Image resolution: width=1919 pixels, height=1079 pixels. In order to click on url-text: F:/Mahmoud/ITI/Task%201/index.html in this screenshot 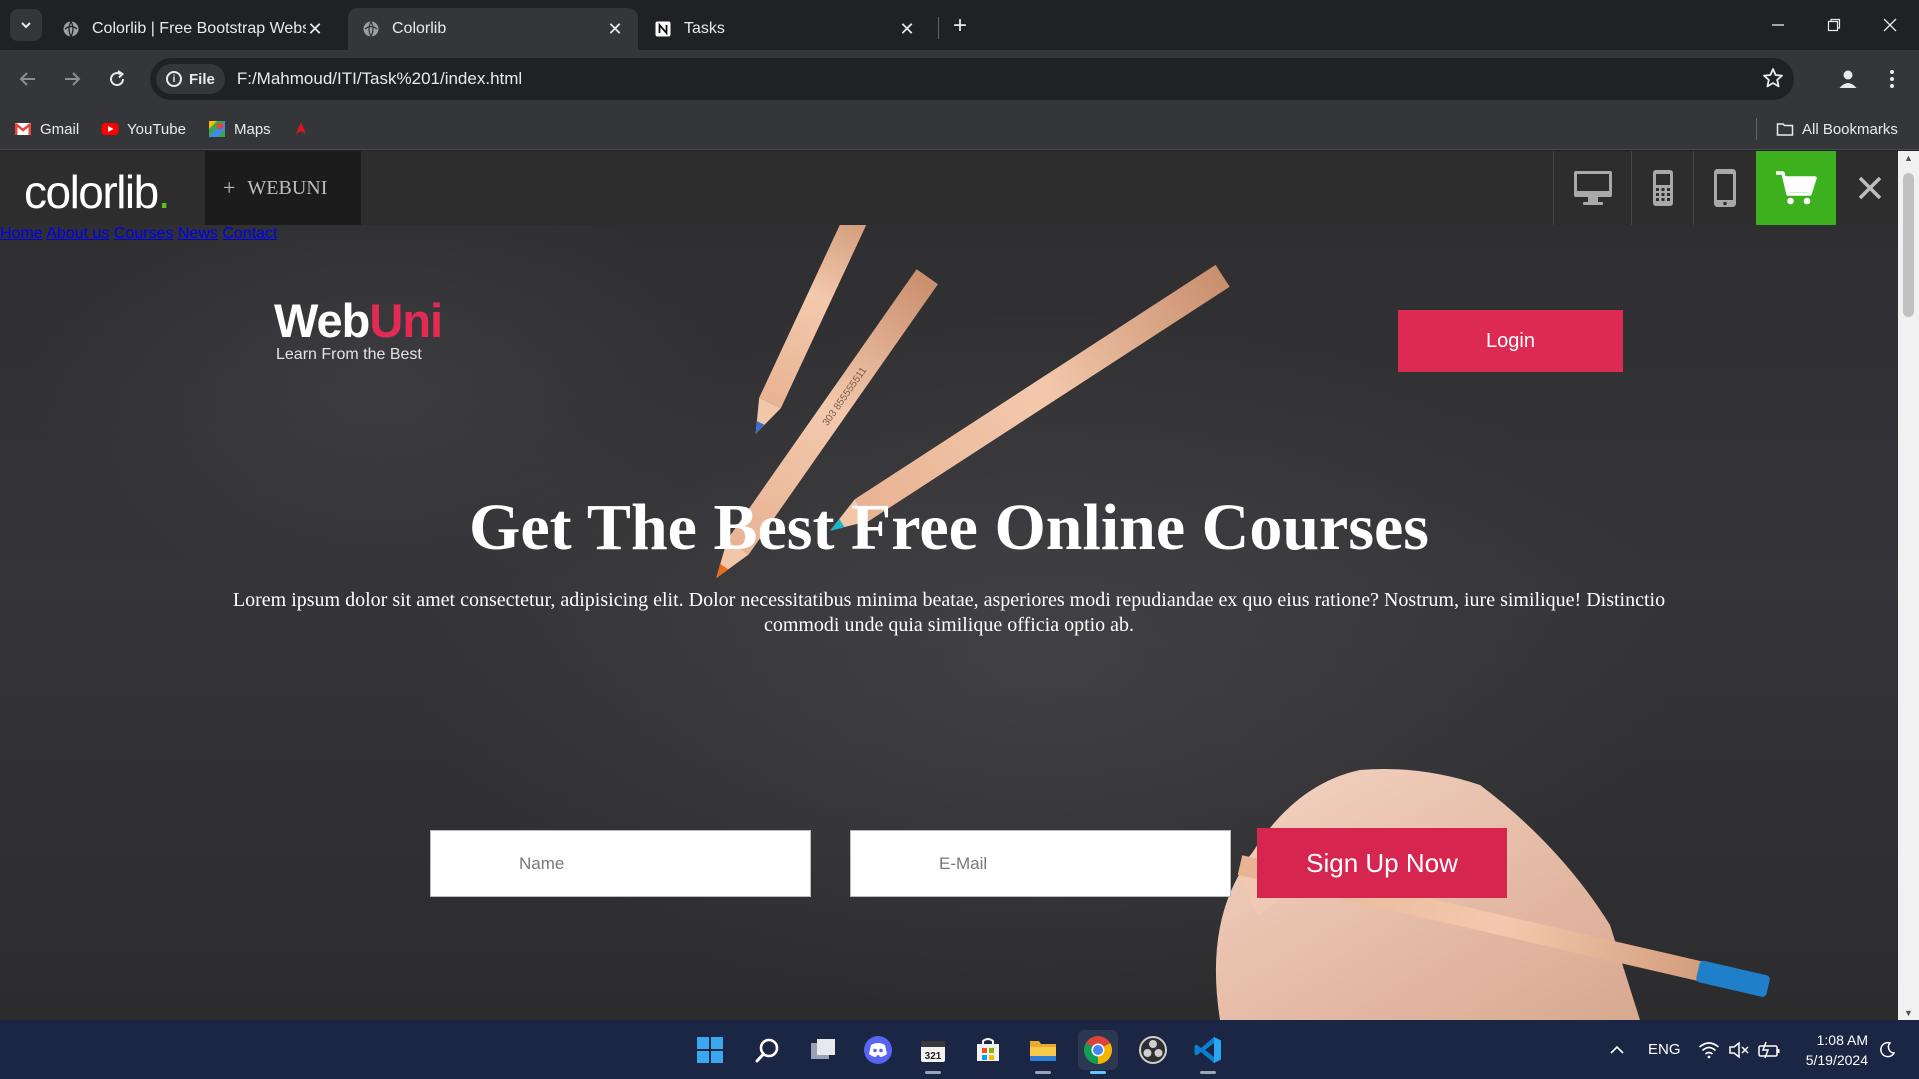, I will do `click(379, 78)`.